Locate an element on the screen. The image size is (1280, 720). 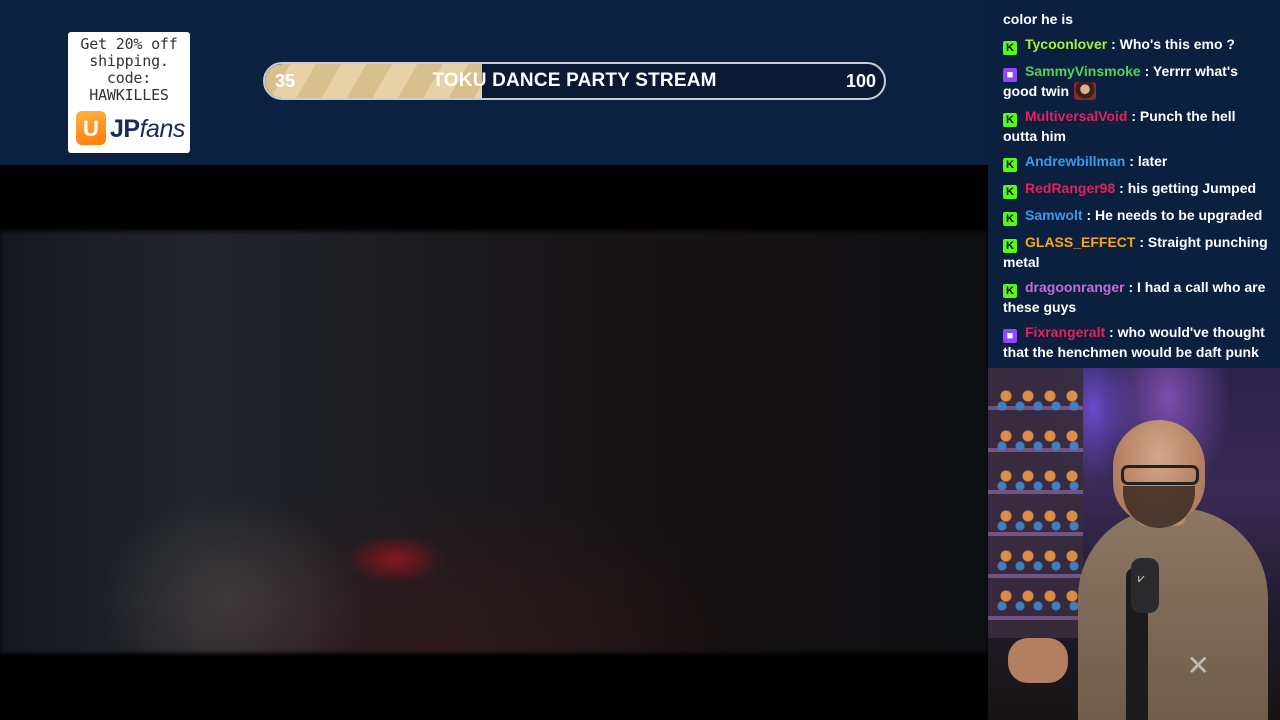
chat-text: his getting Jumped is located at coordinates (1192, 188).